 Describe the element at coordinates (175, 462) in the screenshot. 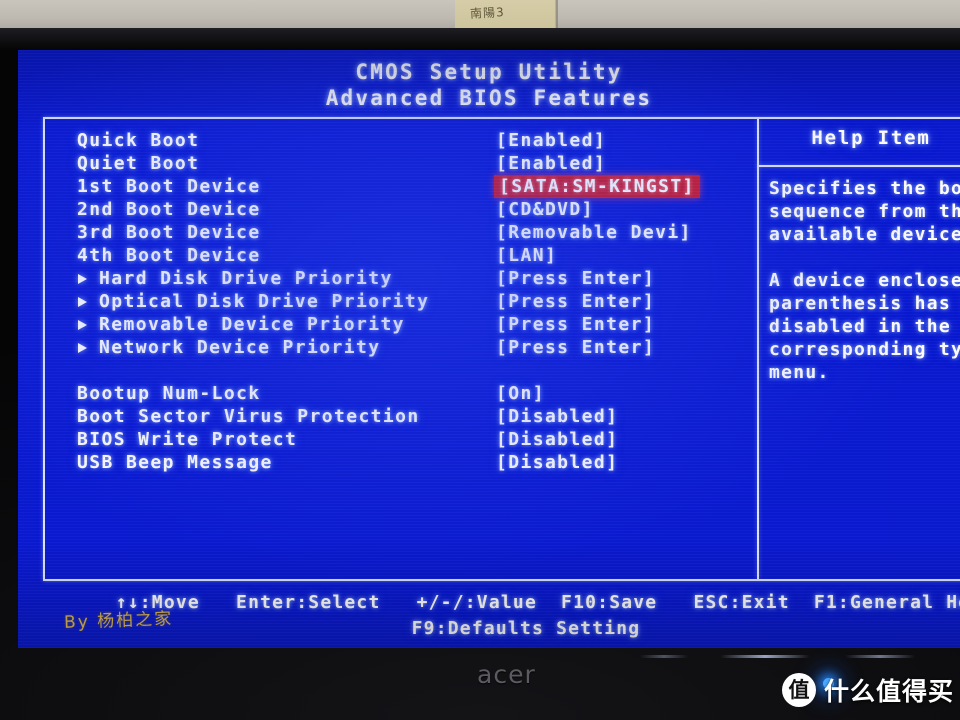

I see `setting-label: USB Beep Message` at that location.